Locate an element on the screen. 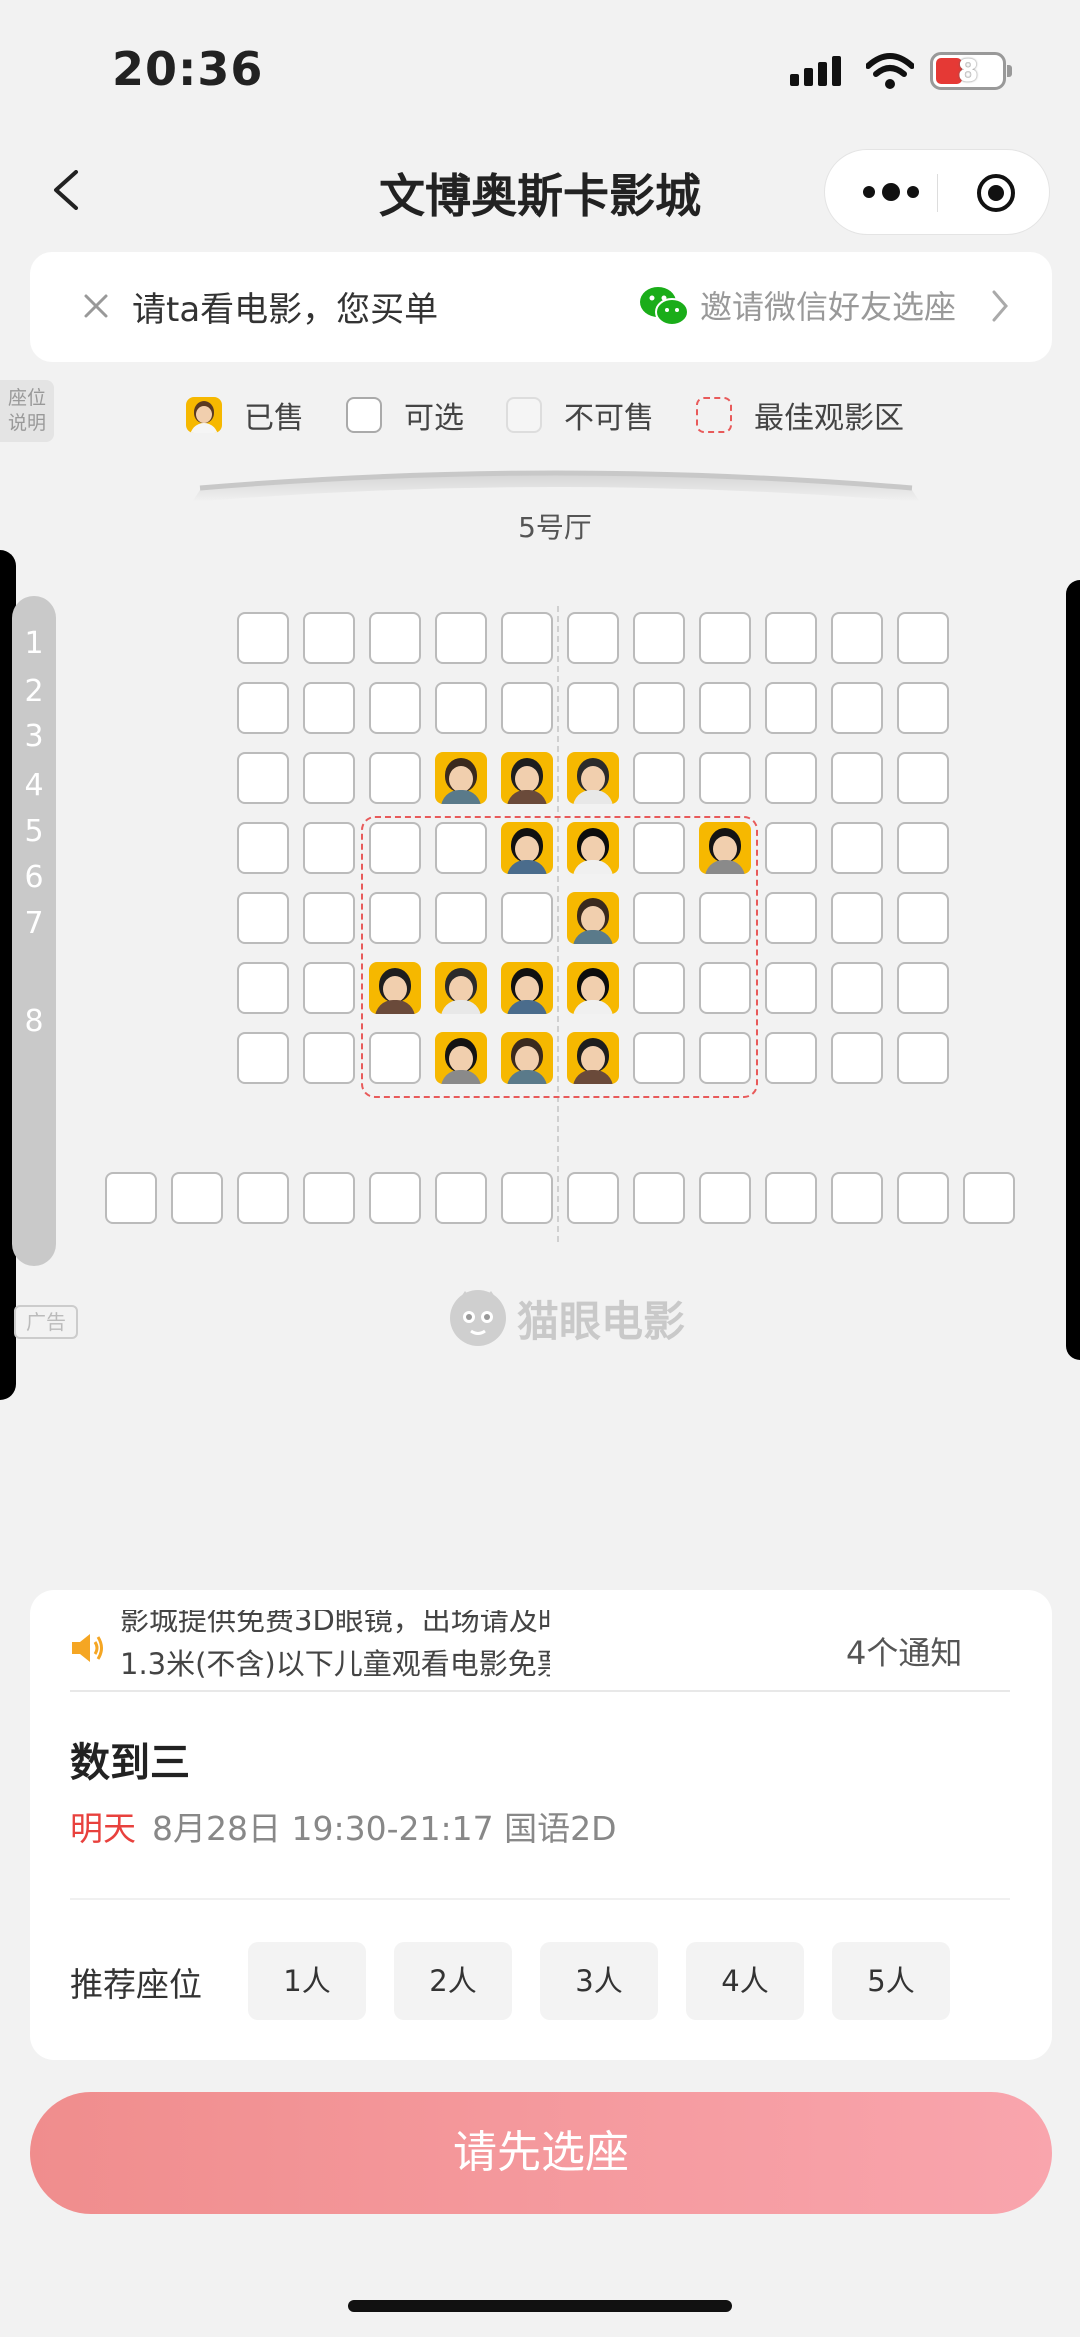 The width and height of the screenshot is (1080, 2337). recommend-2-button: 2人 is located at coordinates (453, 1981).